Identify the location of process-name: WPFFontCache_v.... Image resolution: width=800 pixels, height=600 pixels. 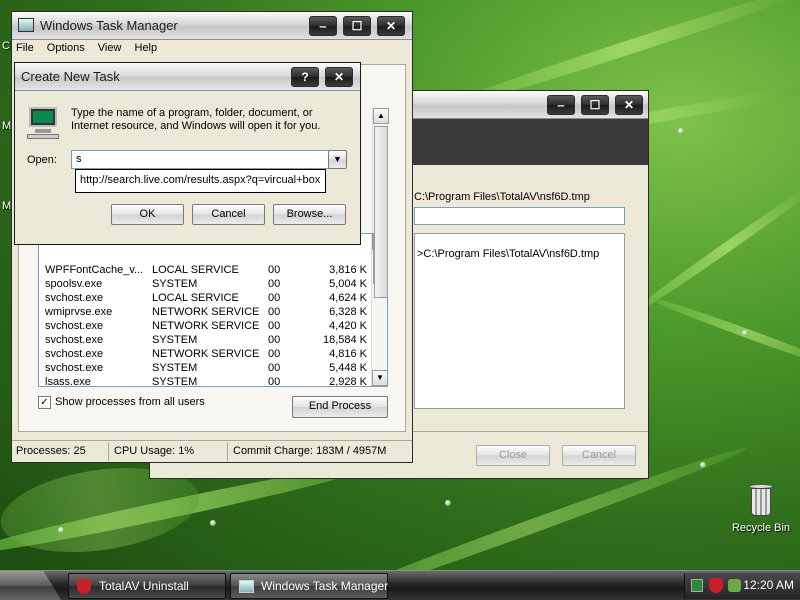
(94, 270).